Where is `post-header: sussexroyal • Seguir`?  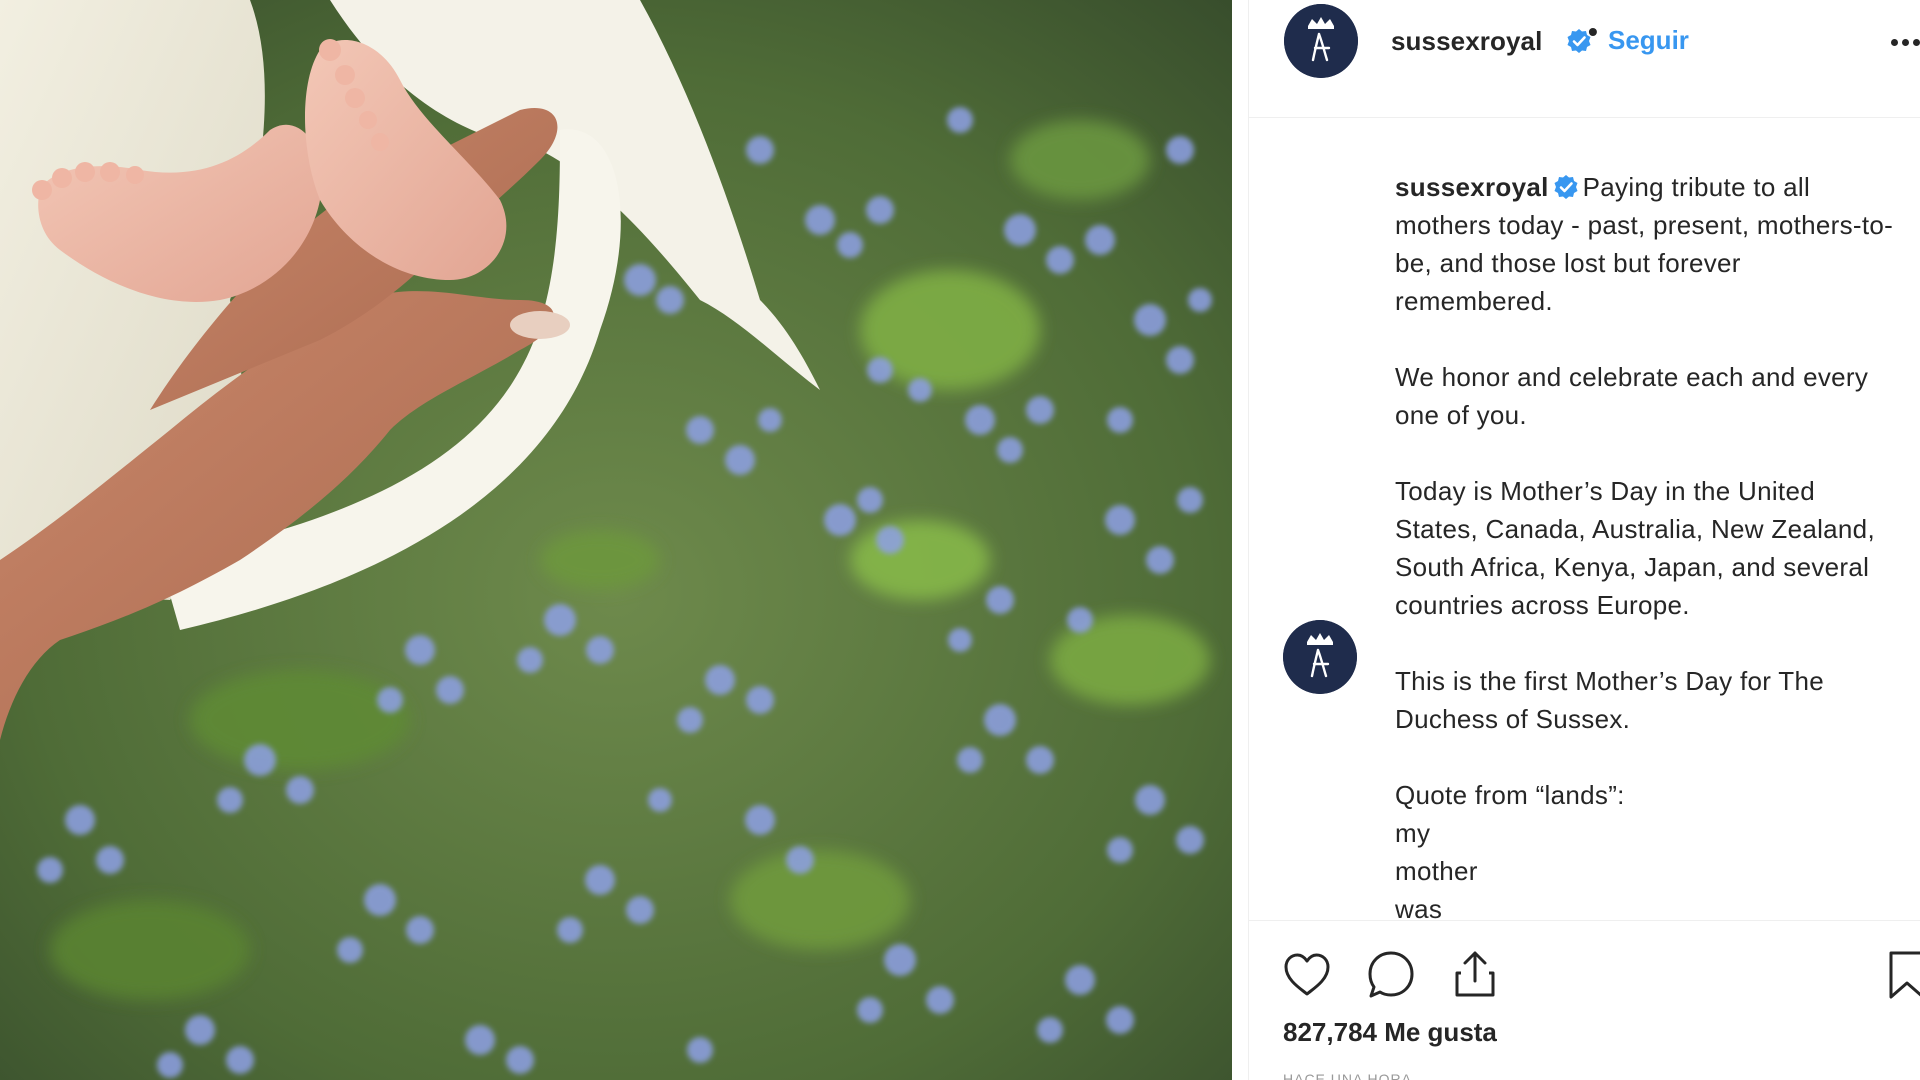
post-header: sussexroyal • Seguir is located at coordinates (1584, 59).